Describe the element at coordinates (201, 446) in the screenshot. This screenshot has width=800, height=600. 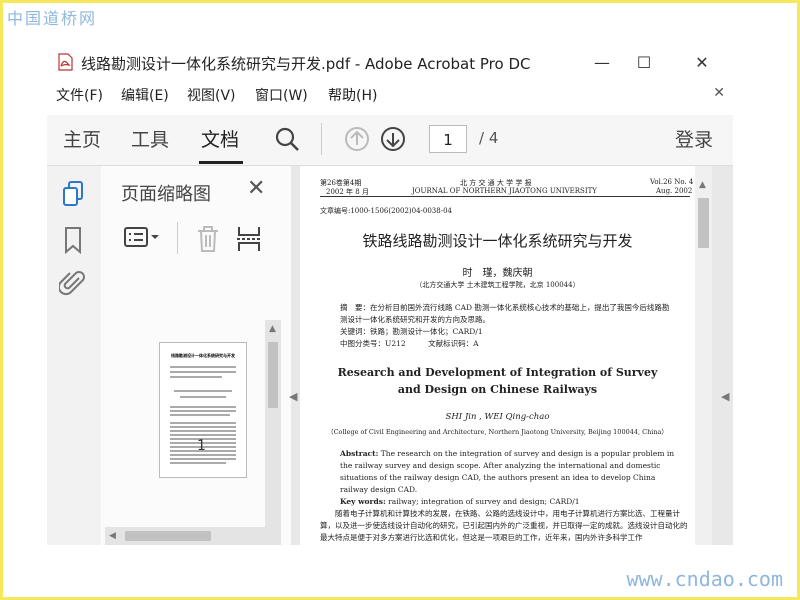
I see `thumbnail-label-1: 1` at that location.